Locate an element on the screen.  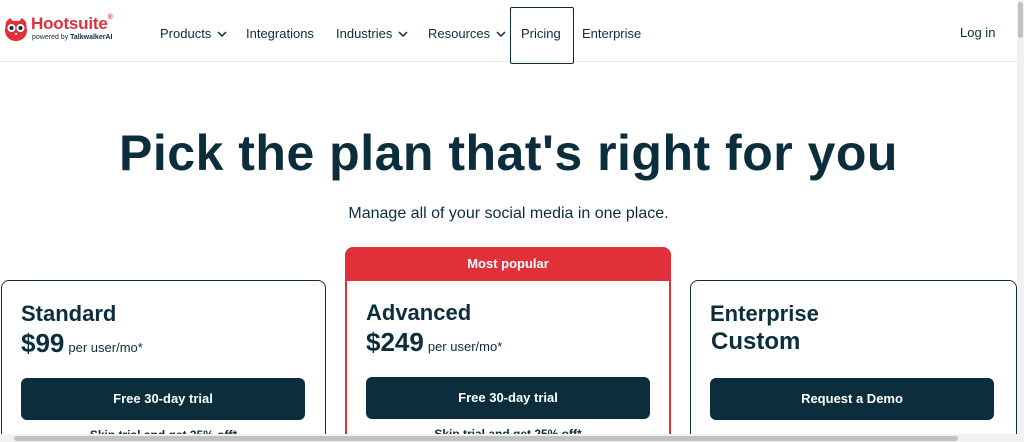
nav-pricing: Pricing is located at coordinates (541, 33).